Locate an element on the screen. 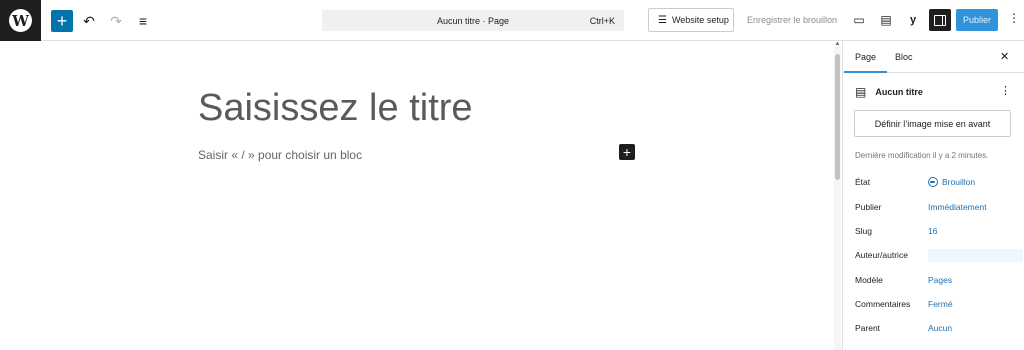 This screenshot has height=350, width=1024. document-actions-icon: ⋮ is located at coordinates (1005, 90).